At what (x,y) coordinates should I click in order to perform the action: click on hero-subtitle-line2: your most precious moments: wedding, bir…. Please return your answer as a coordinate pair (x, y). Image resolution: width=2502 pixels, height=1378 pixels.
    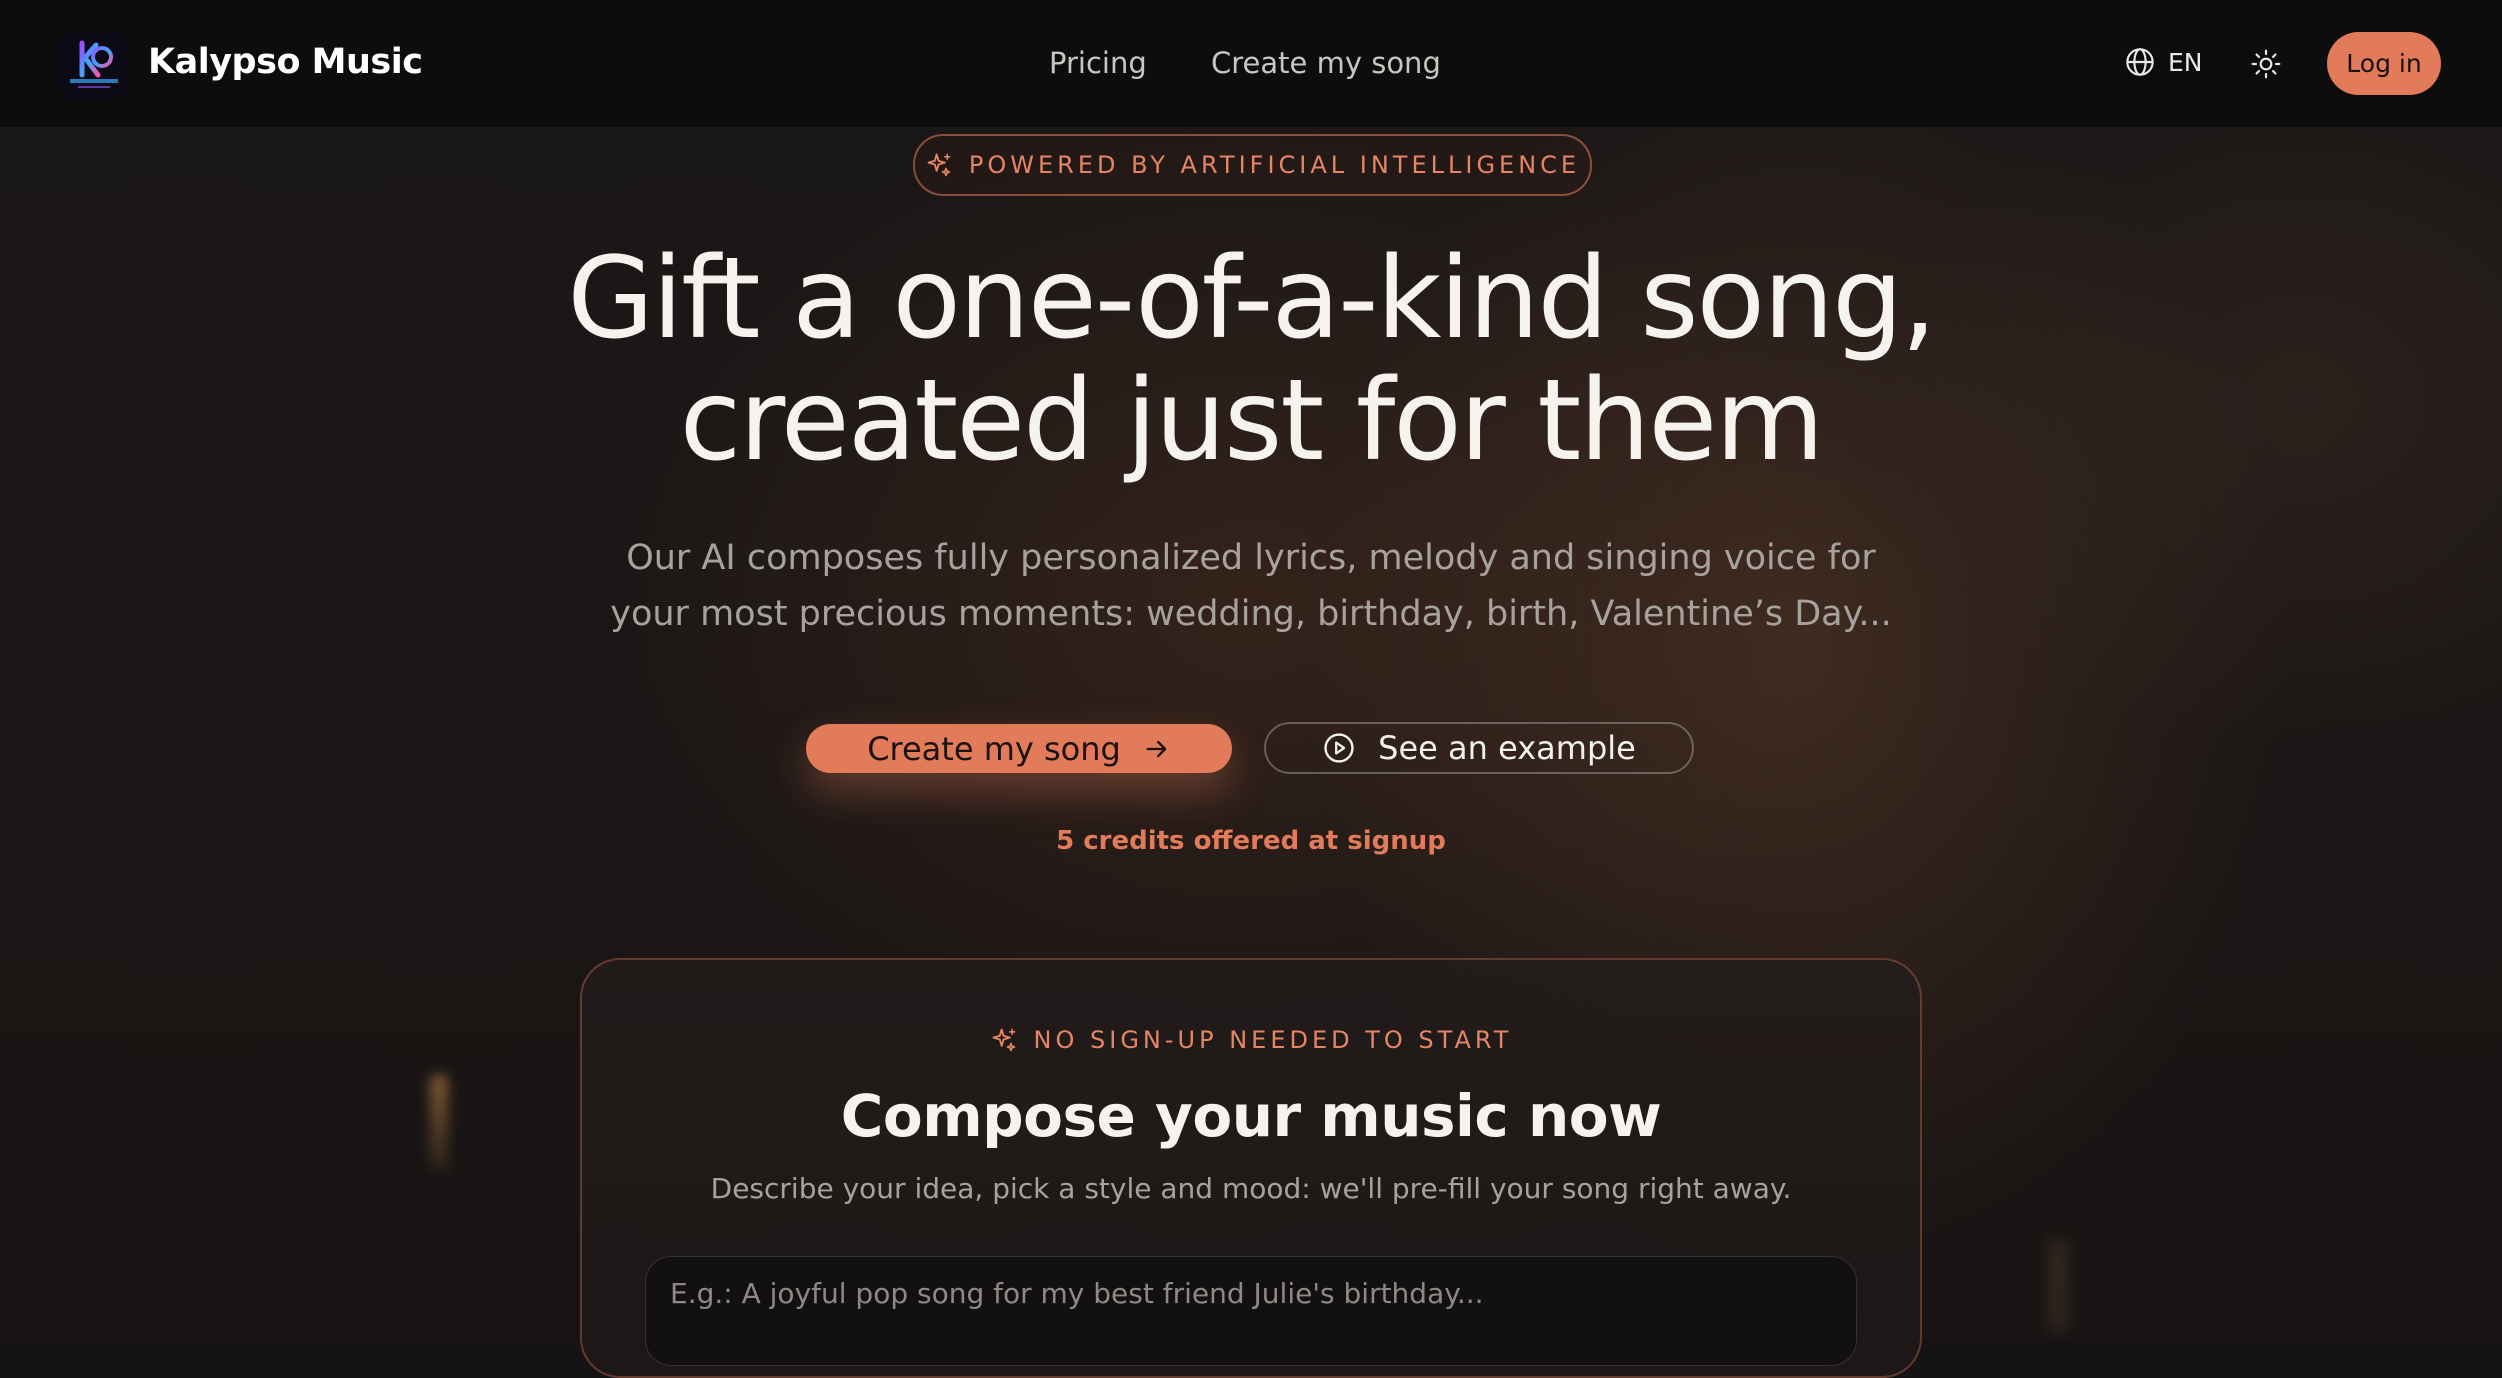
    Looking at the image, I should click on (1251, 614).